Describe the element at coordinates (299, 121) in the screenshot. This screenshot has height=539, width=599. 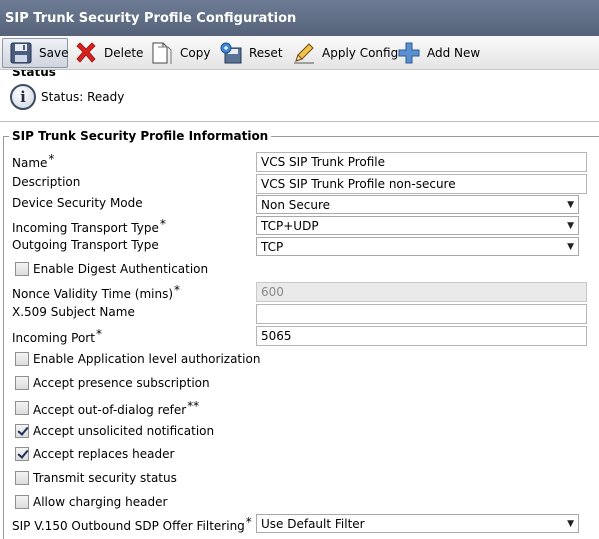
I see `divider` at that location.